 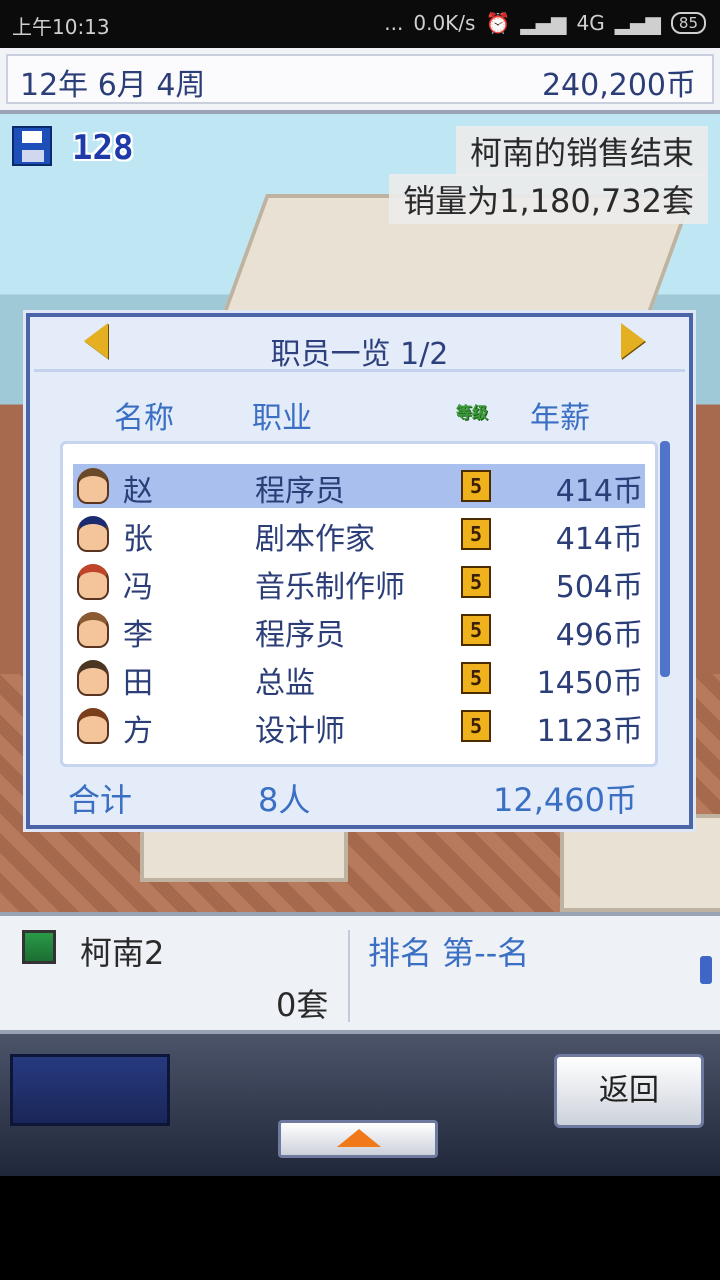 What do you see at coordinates (359, 486) in the screenshot?
I see `staff-row: 赵 程序员 5 414币` at bounding box center [359, 486].